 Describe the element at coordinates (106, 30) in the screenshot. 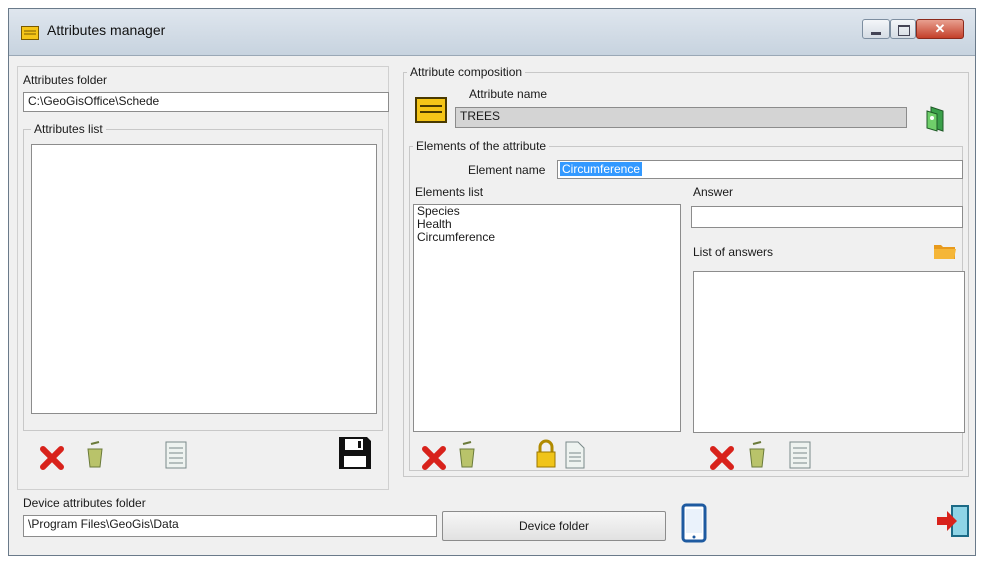

I see `window-title: Attributes manager` at that location.